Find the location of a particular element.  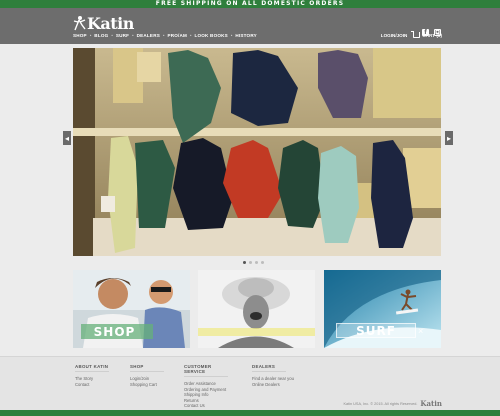

footer-link-find-dealer: Find a dealer near you is located at coordinates (273, 379).